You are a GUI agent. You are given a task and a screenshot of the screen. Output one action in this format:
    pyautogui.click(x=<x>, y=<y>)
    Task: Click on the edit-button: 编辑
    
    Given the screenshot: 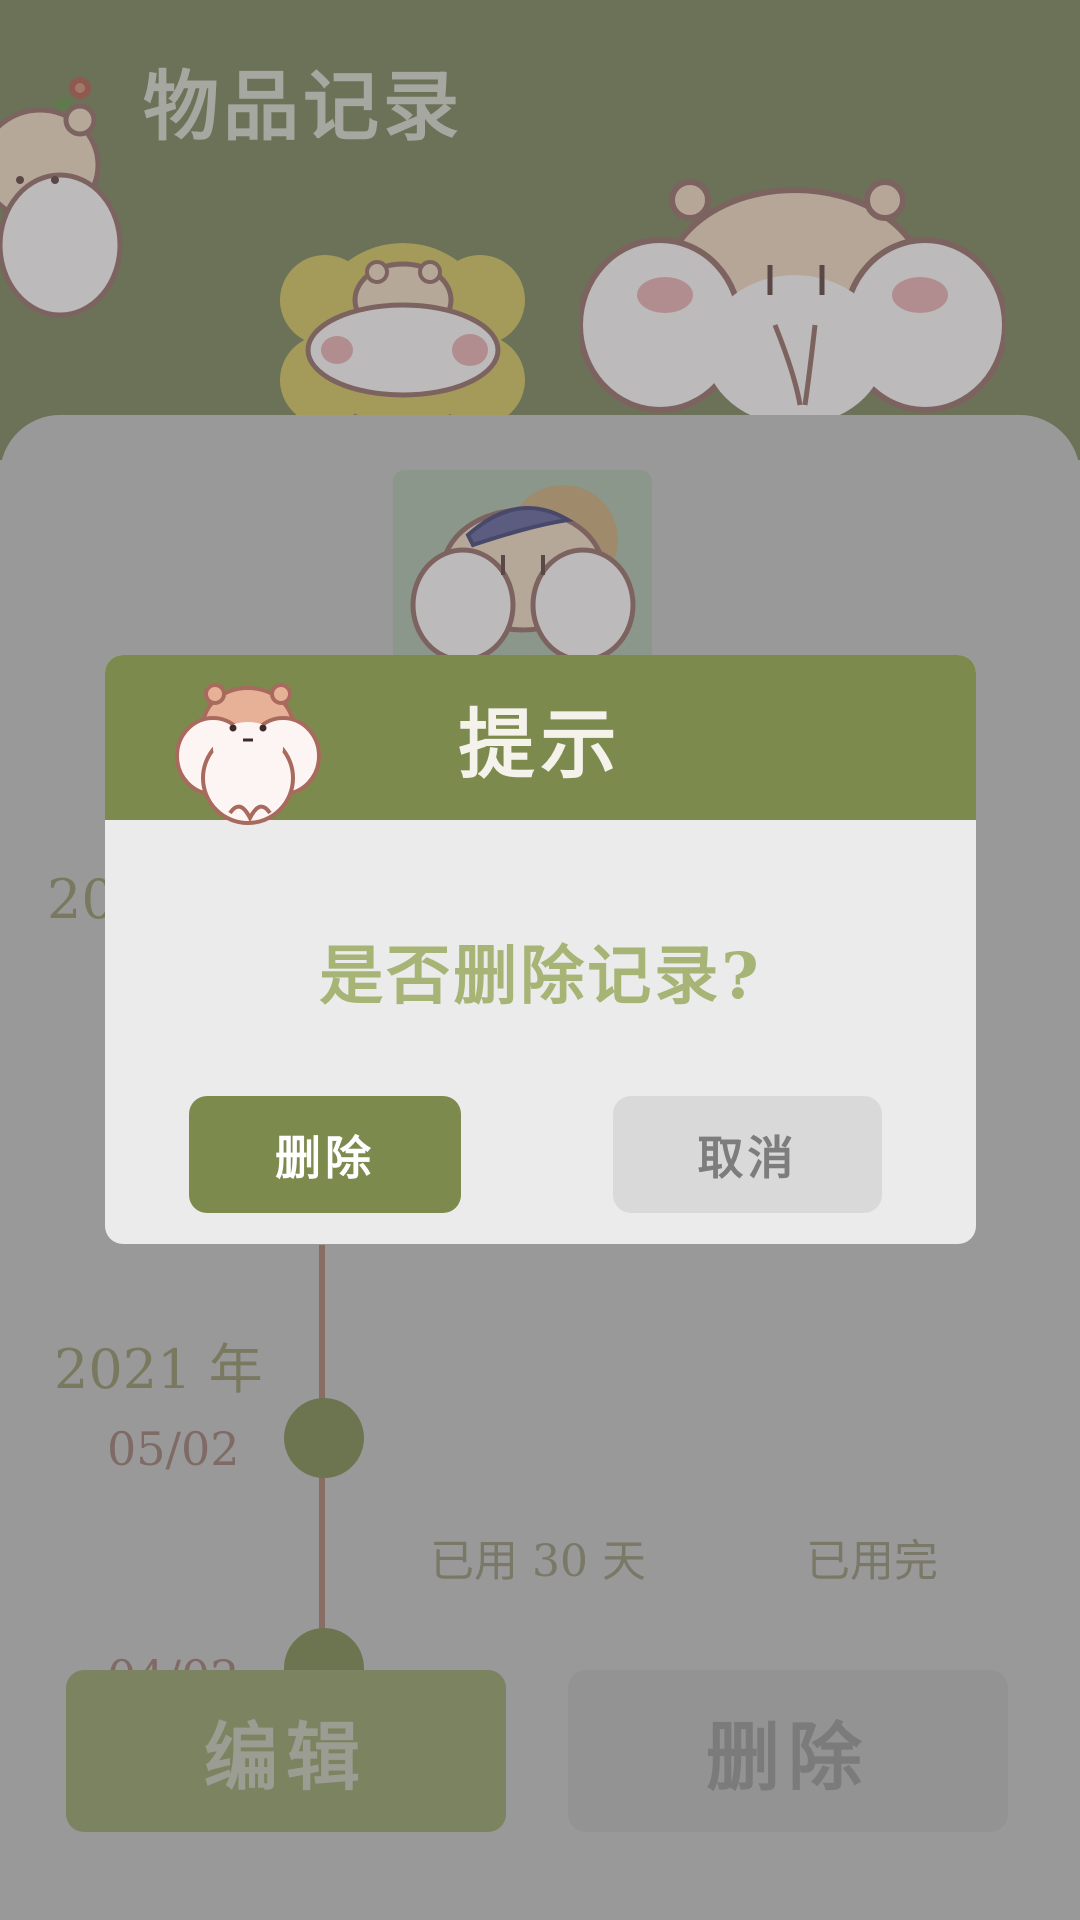 What is the action you would take?
    pyautogui.click(x=286, y=1751)
    